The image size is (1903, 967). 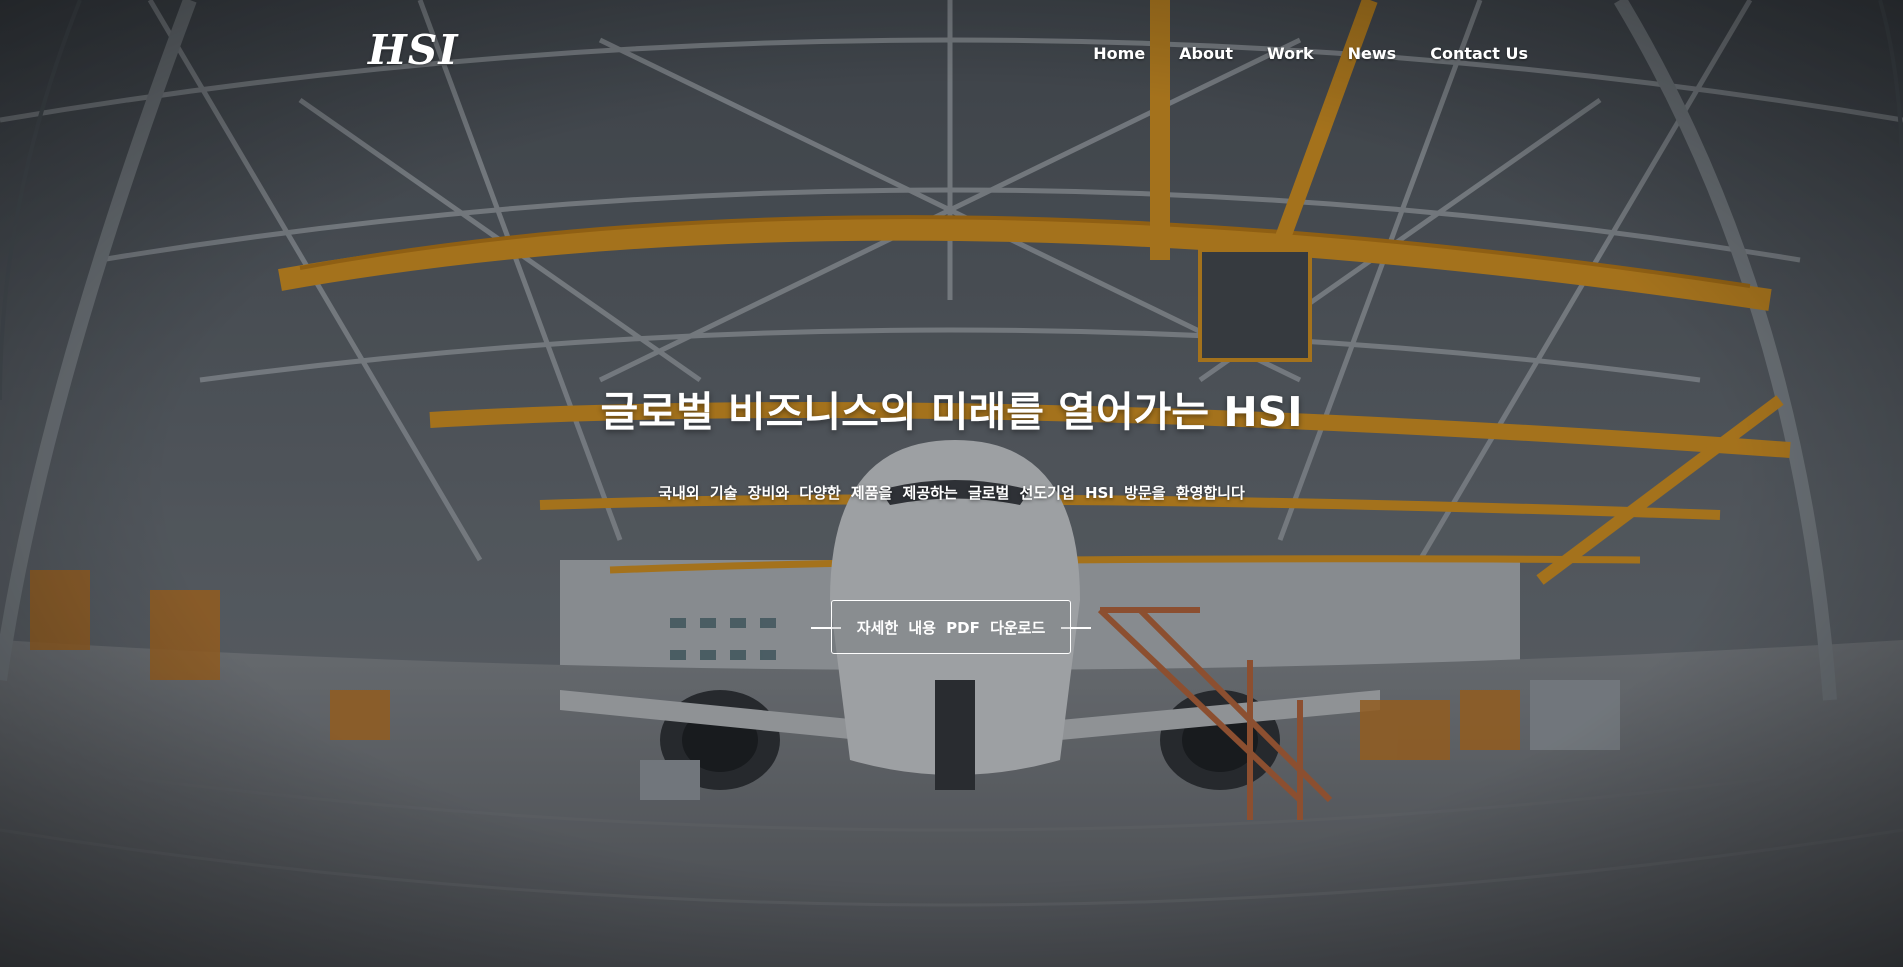 I want to click on nav-link-work: Work, so click(x=1290, y=53).